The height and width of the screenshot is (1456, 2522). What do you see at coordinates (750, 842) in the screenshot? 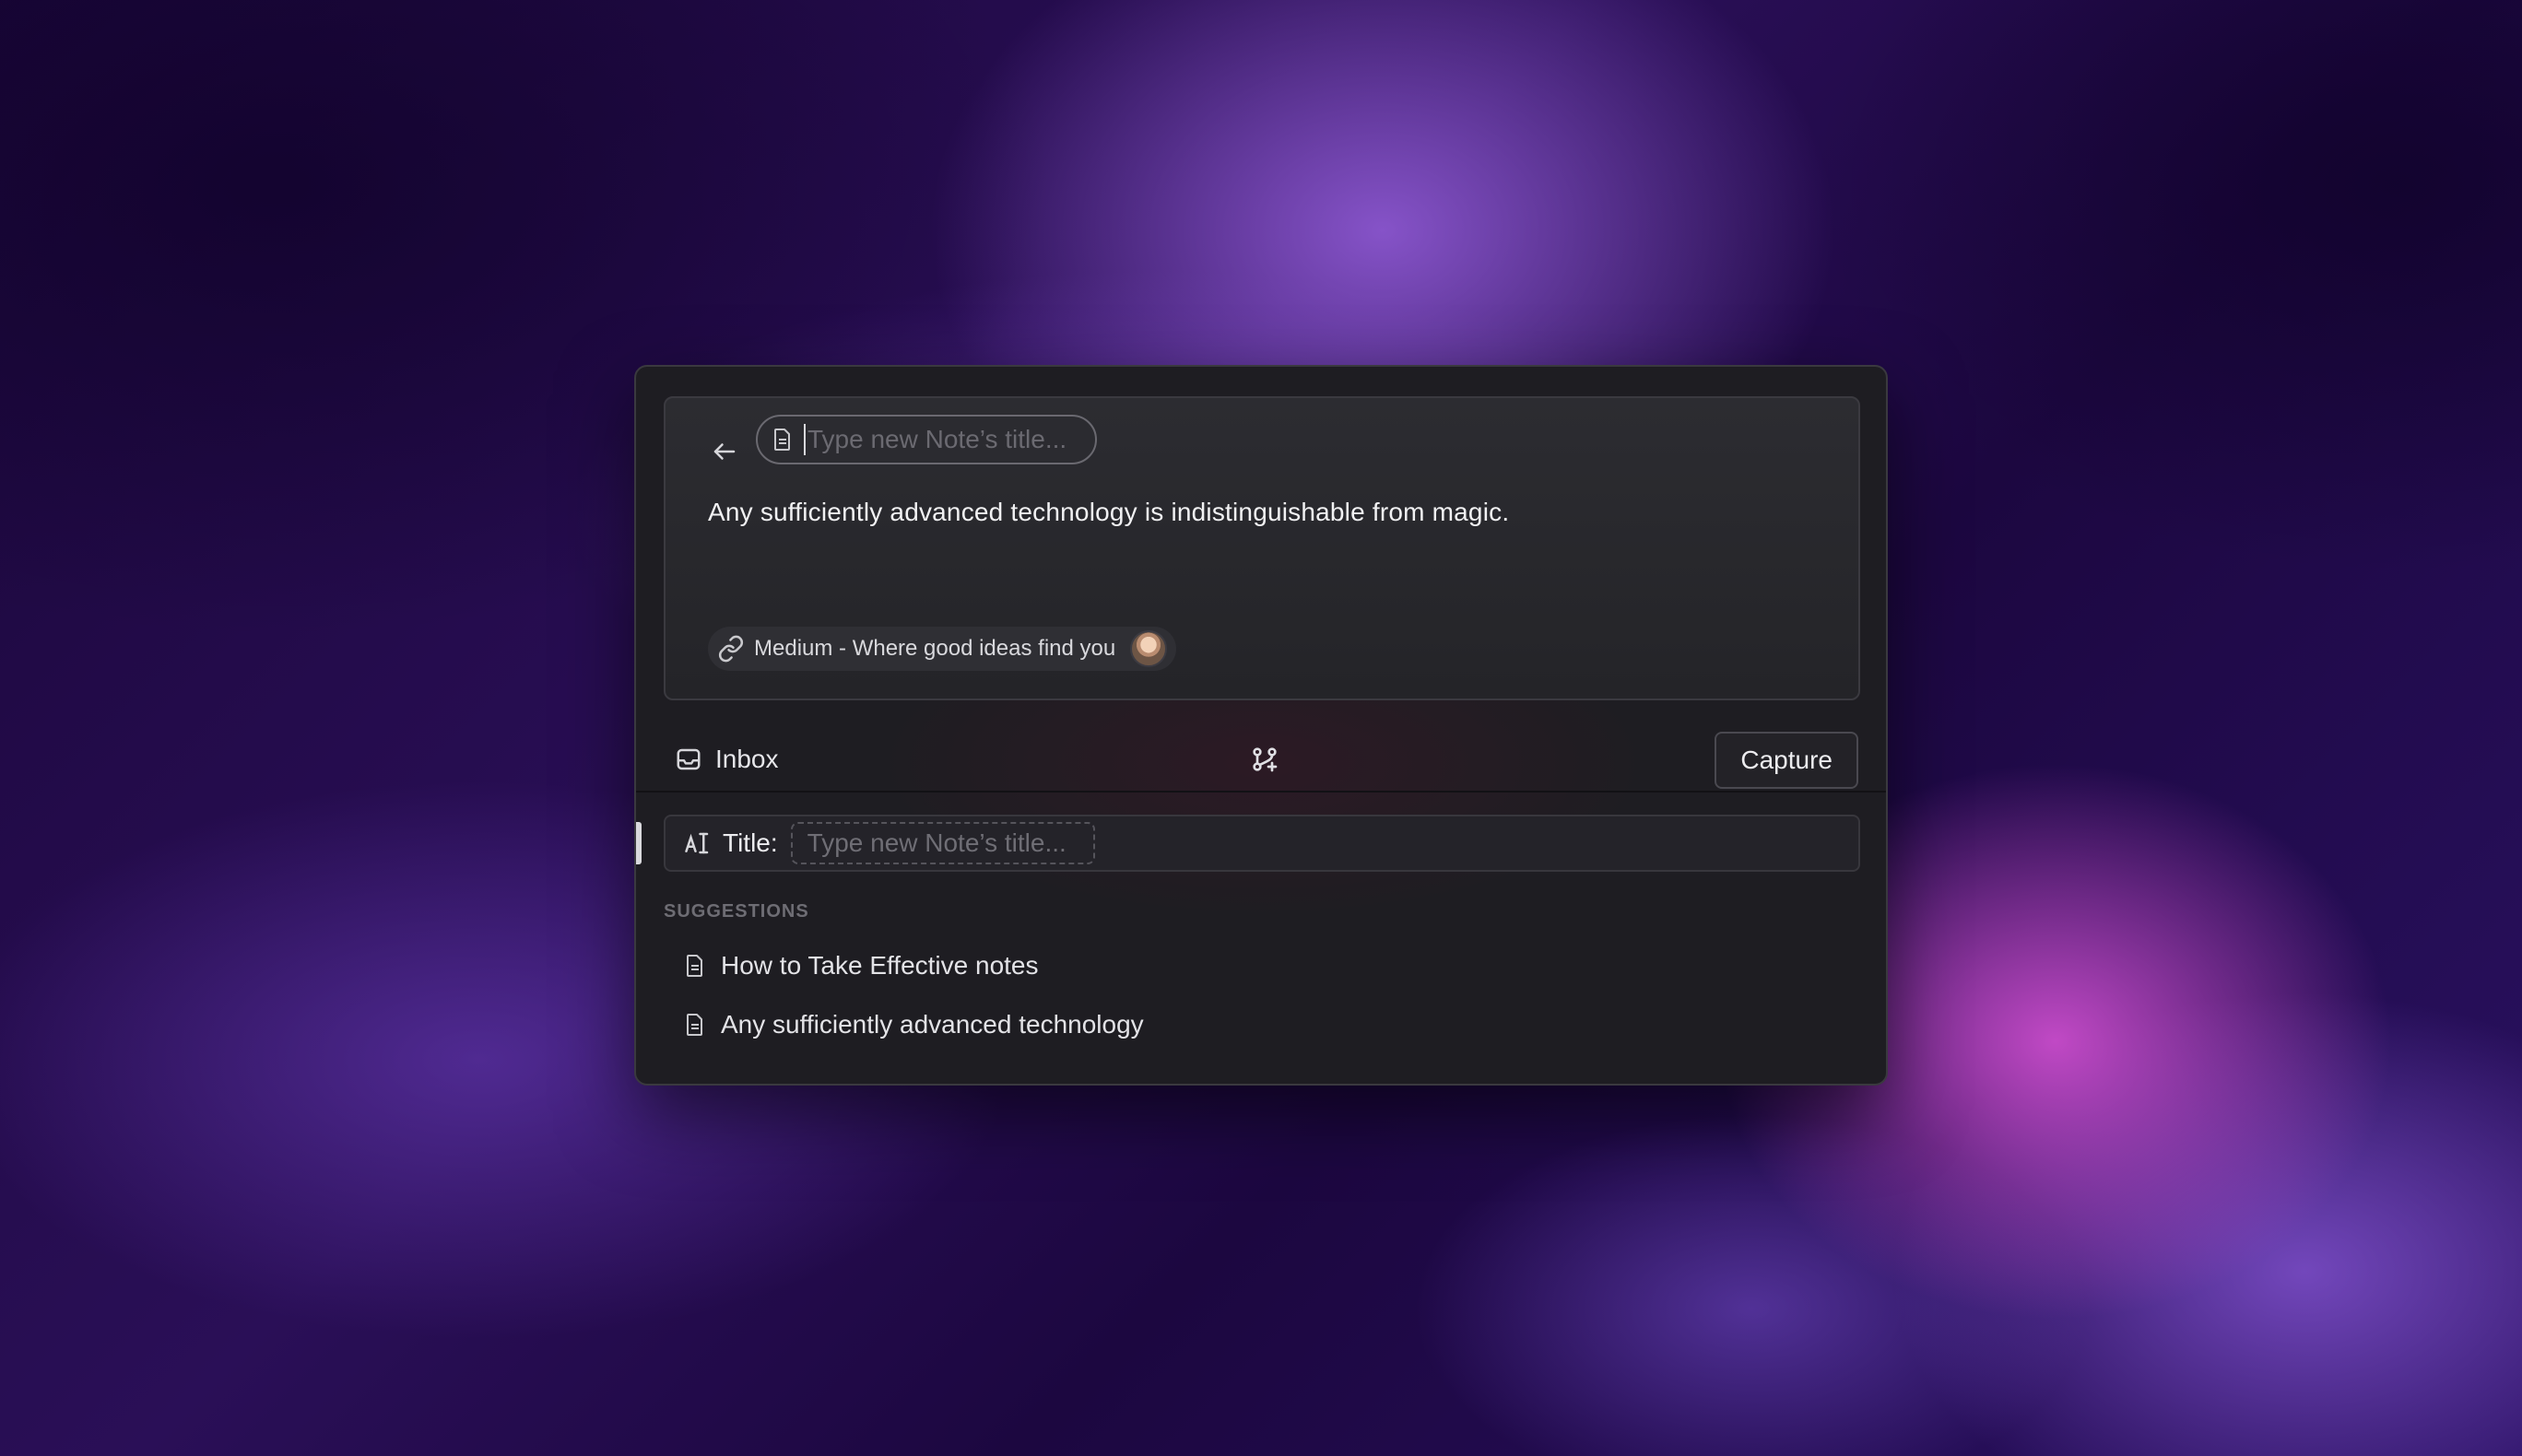
I see `title-field-label: Title:` at bounding box center [750, 842].